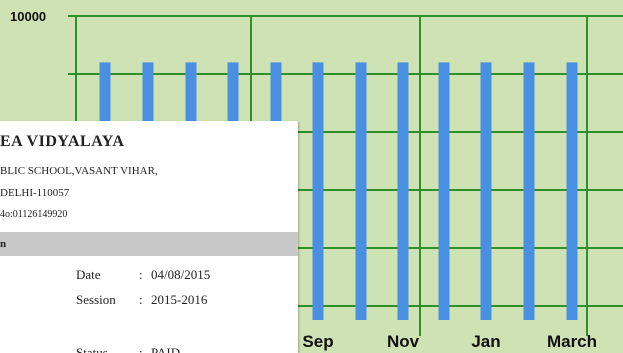 This screenshot has height=353, width=623. Describe the element at coordinates (141, 274) in the screenshot. I see `date-colon: :` at that location.